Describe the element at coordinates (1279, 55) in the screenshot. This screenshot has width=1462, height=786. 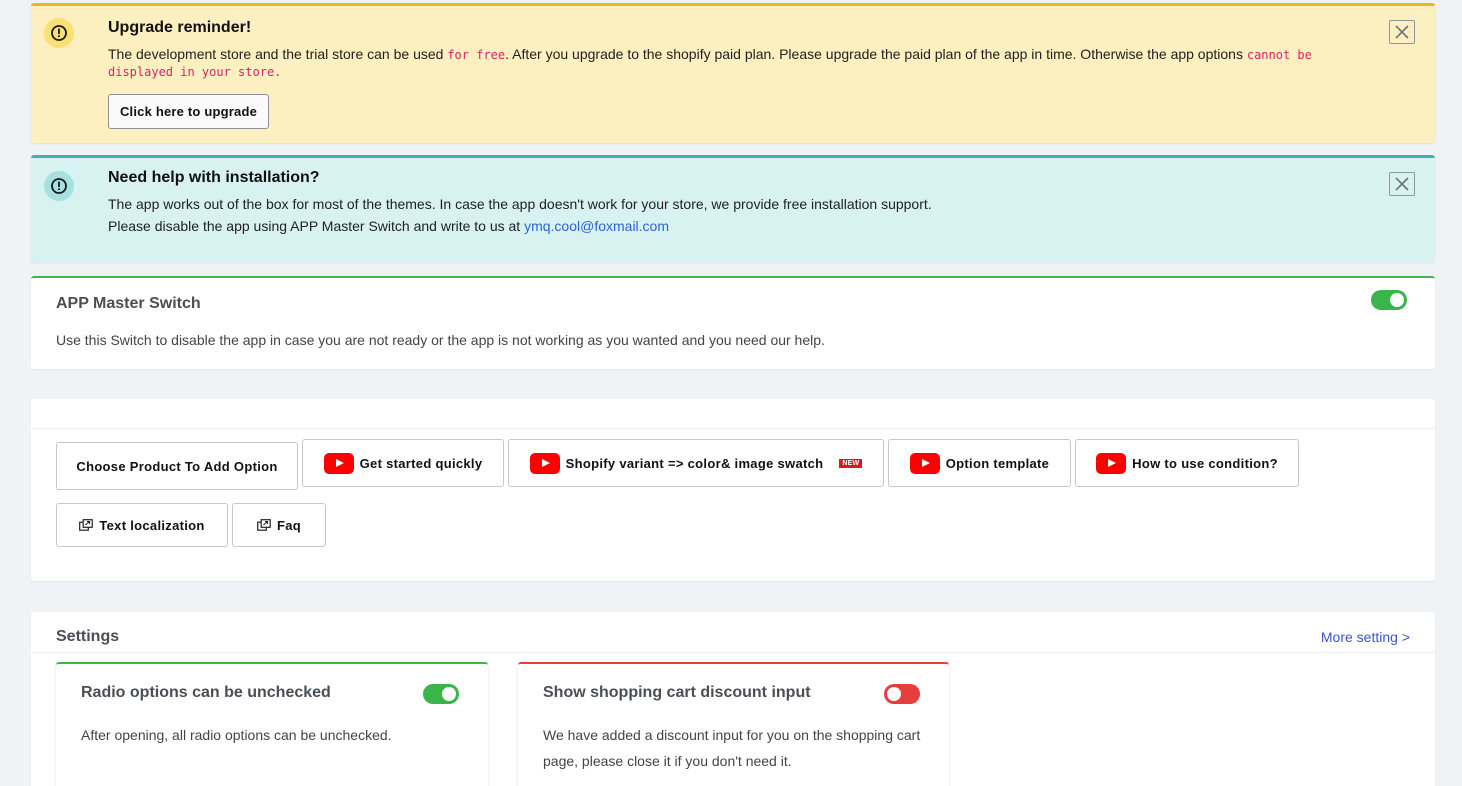
I see `upgrade-code-cannot: cannot be` at that location.